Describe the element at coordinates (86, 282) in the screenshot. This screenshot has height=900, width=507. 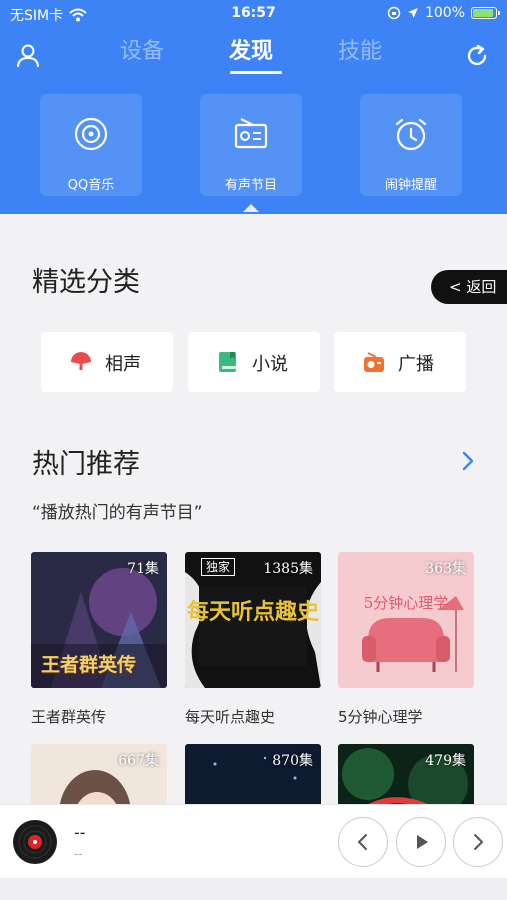
I see `featured-title: 精选分类` at that location.